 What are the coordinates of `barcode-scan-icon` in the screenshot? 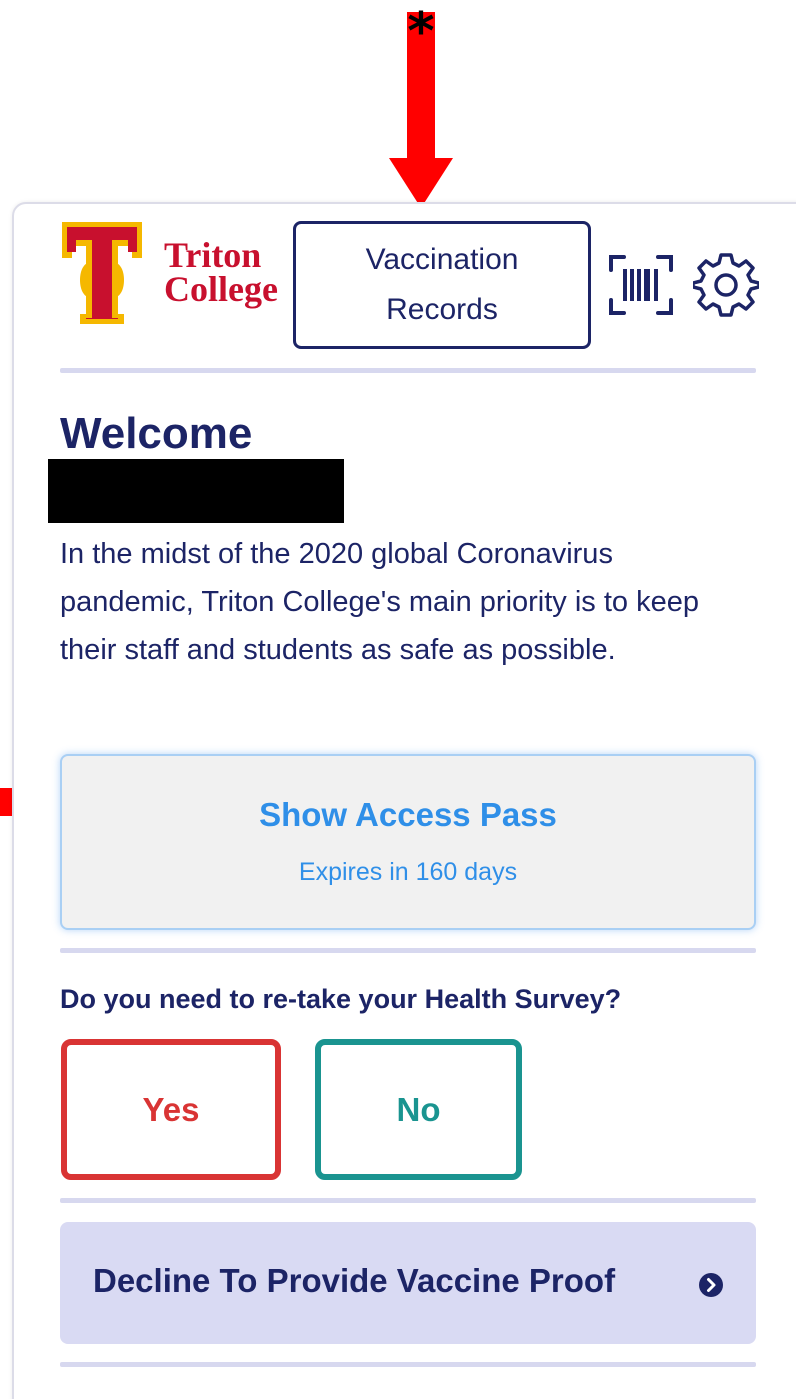 It's located at (641, 285).